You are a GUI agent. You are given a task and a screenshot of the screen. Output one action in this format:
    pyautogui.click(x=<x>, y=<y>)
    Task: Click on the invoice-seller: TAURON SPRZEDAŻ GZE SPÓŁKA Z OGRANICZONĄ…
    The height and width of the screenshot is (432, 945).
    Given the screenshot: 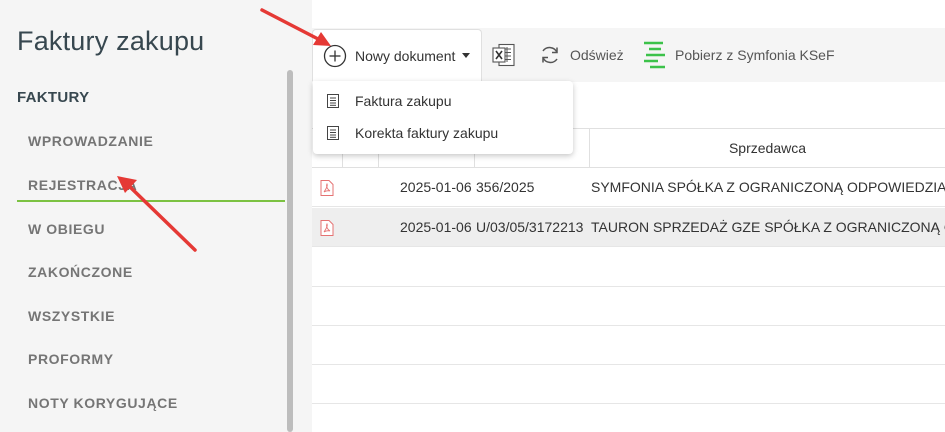 What is the action you would take?
    pyautogui.click(x=768, y=227)
    